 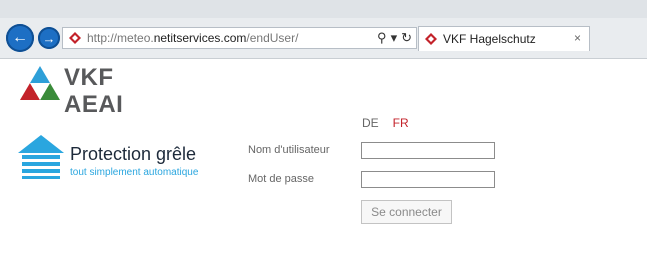 What do you see at coordinates (401, 123) in the screenshot?
I see `lang-fr-link: FR` at bounding box center [401, 123].